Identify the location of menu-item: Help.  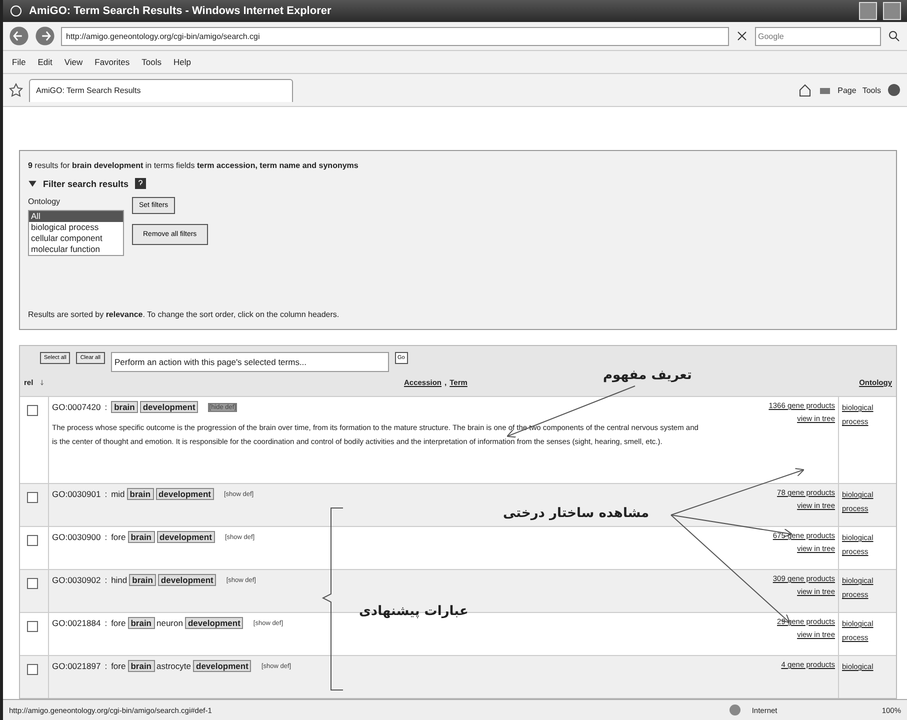
(182, 62).